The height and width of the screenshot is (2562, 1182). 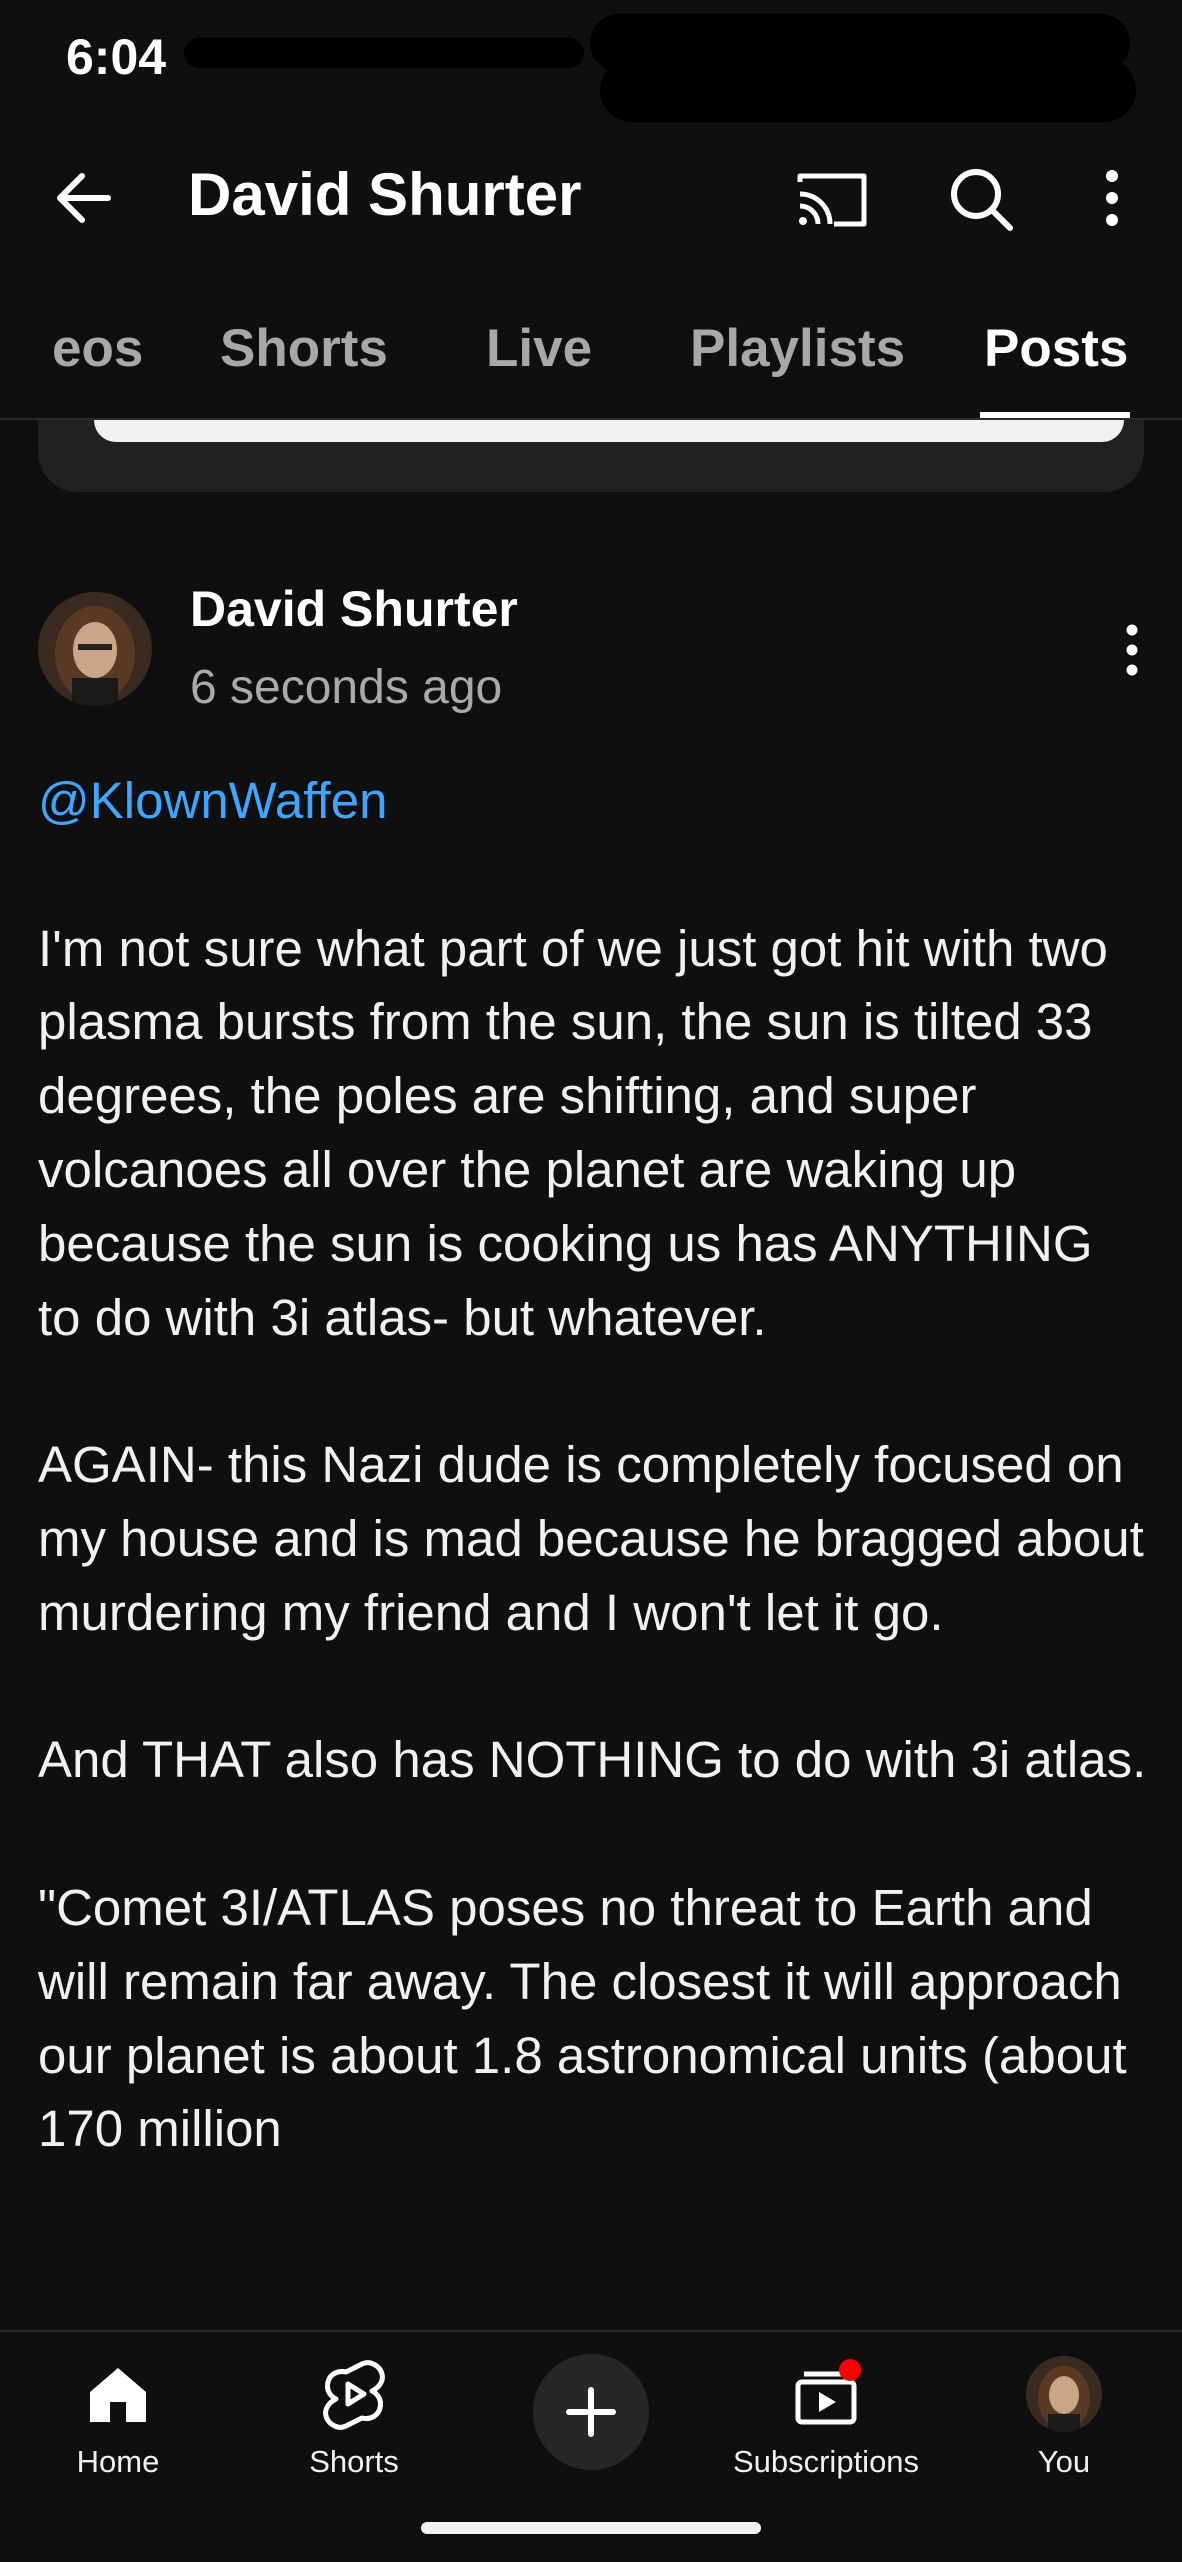 I want to click on search-button, so click(x=982, y=200).